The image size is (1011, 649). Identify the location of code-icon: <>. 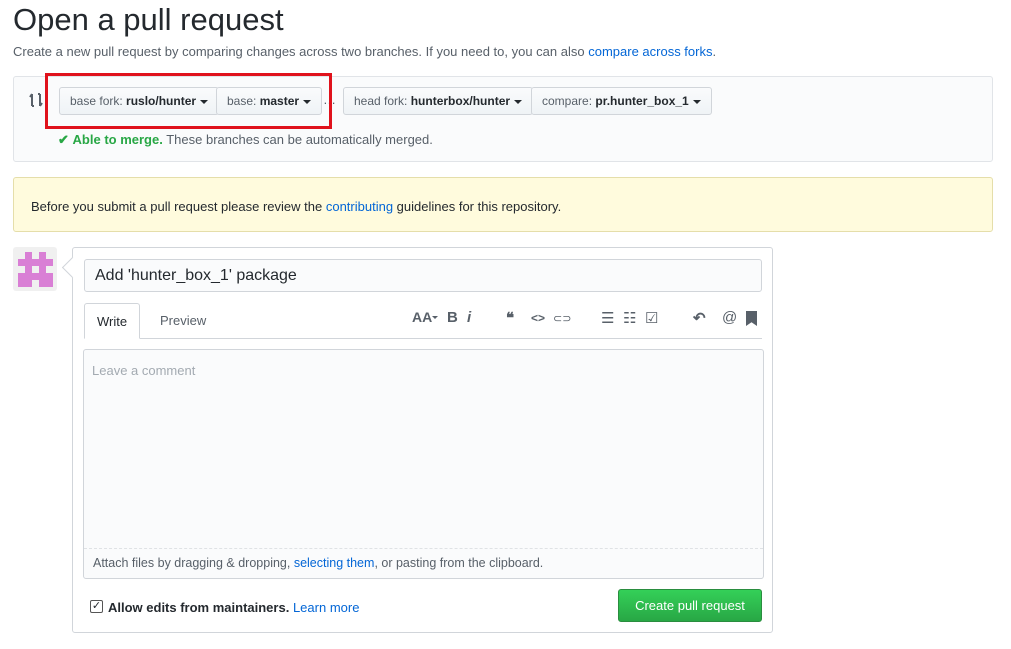
(538, 318).